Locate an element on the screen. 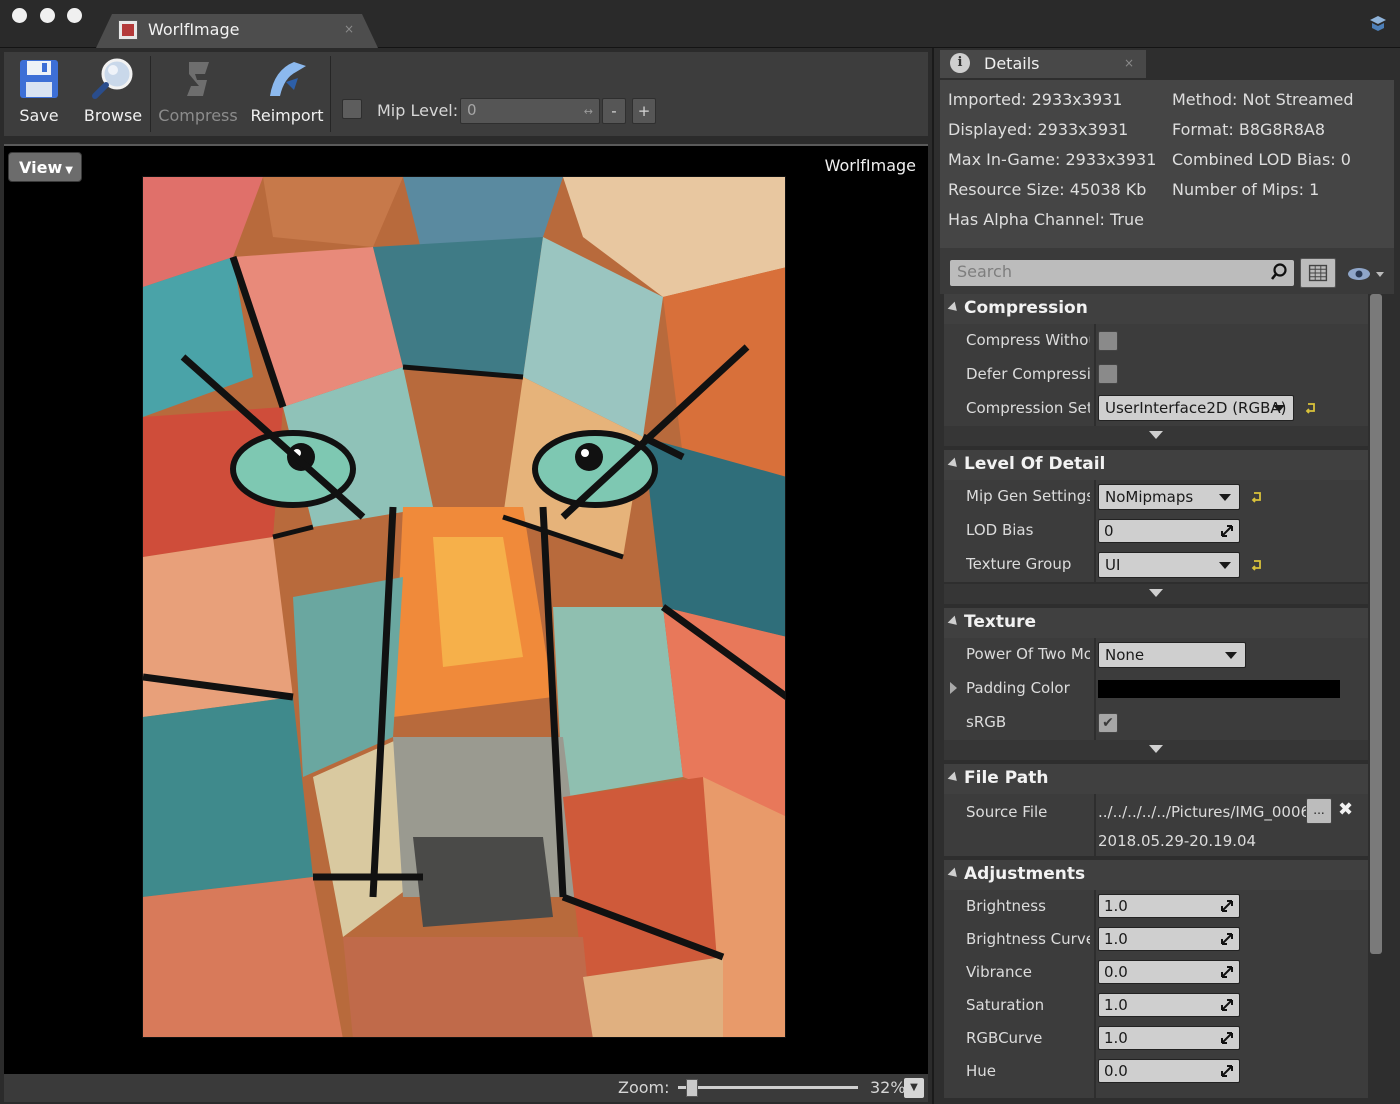 The width and height of the screenshot is (1400, 1104). minimize-window-button is located at coordinates (47, 15).